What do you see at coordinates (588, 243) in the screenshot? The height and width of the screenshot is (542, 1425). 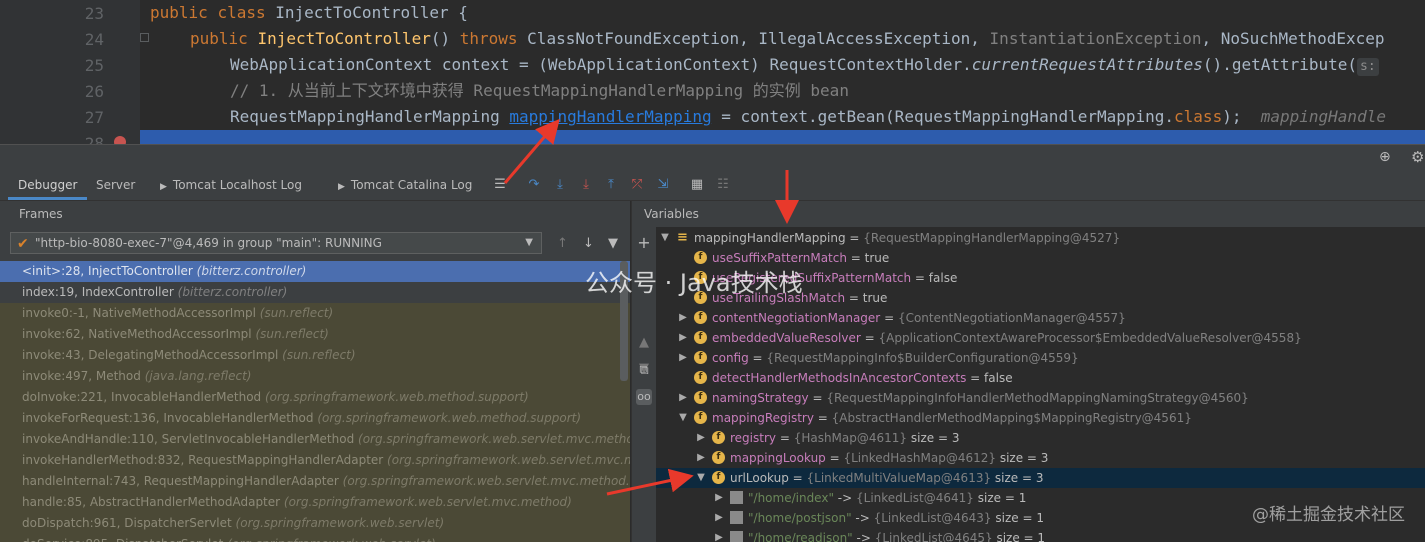 I see `arrow-down-icon: ↓` at bounding box center [588, 243].